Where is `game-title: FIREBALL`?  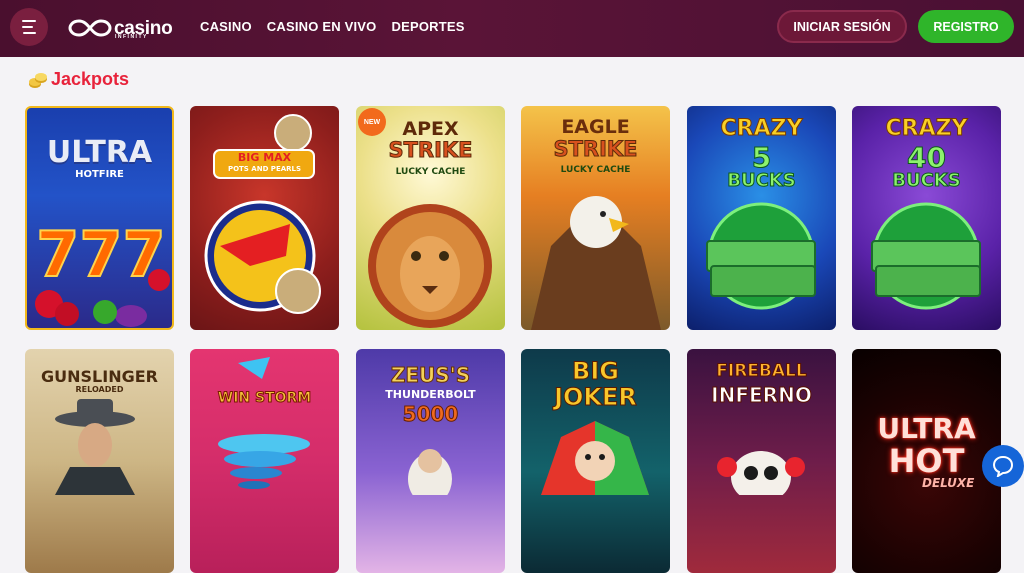 game-title: FIREBALL is located at coordinates (761, 371).